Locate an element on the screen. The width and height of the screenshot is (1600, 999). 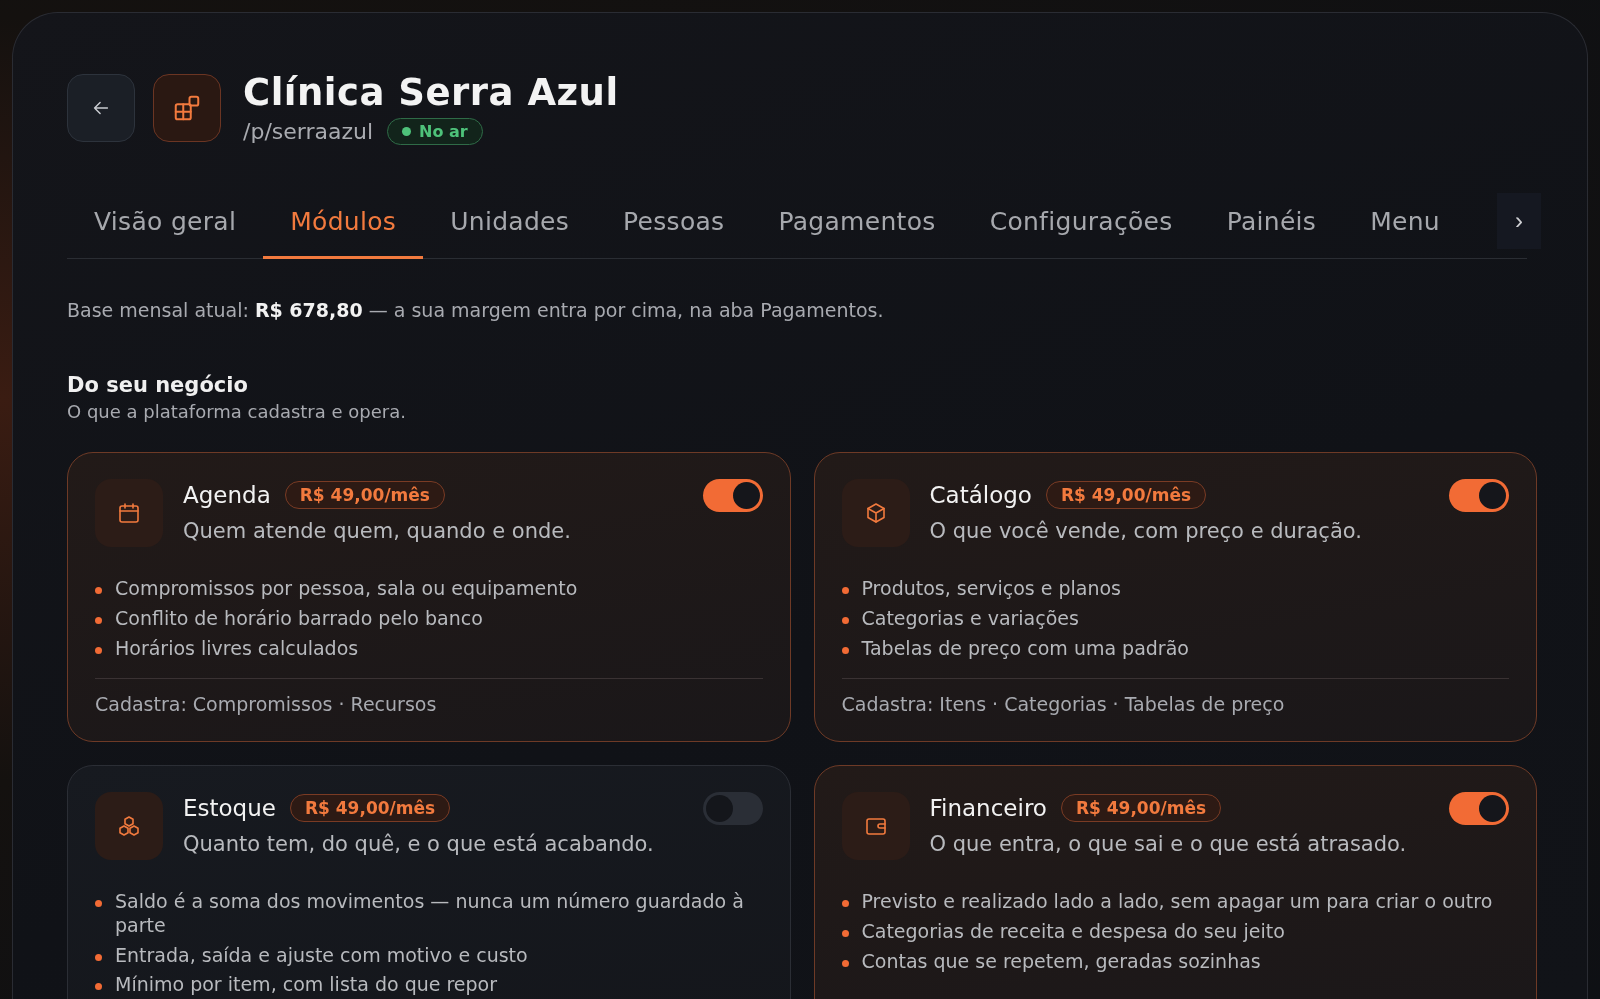
tab: Pagamentos is located at coordinates (857, 226).